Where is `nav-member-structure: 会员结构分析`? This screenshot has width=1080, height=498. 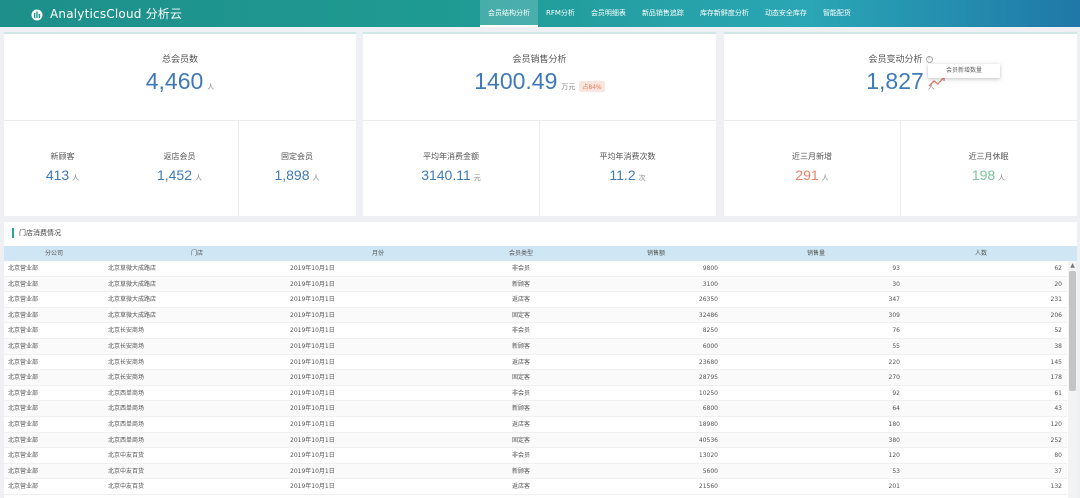
nav-member-structure: 会员结构分析 is located at coordinates (509, 13).